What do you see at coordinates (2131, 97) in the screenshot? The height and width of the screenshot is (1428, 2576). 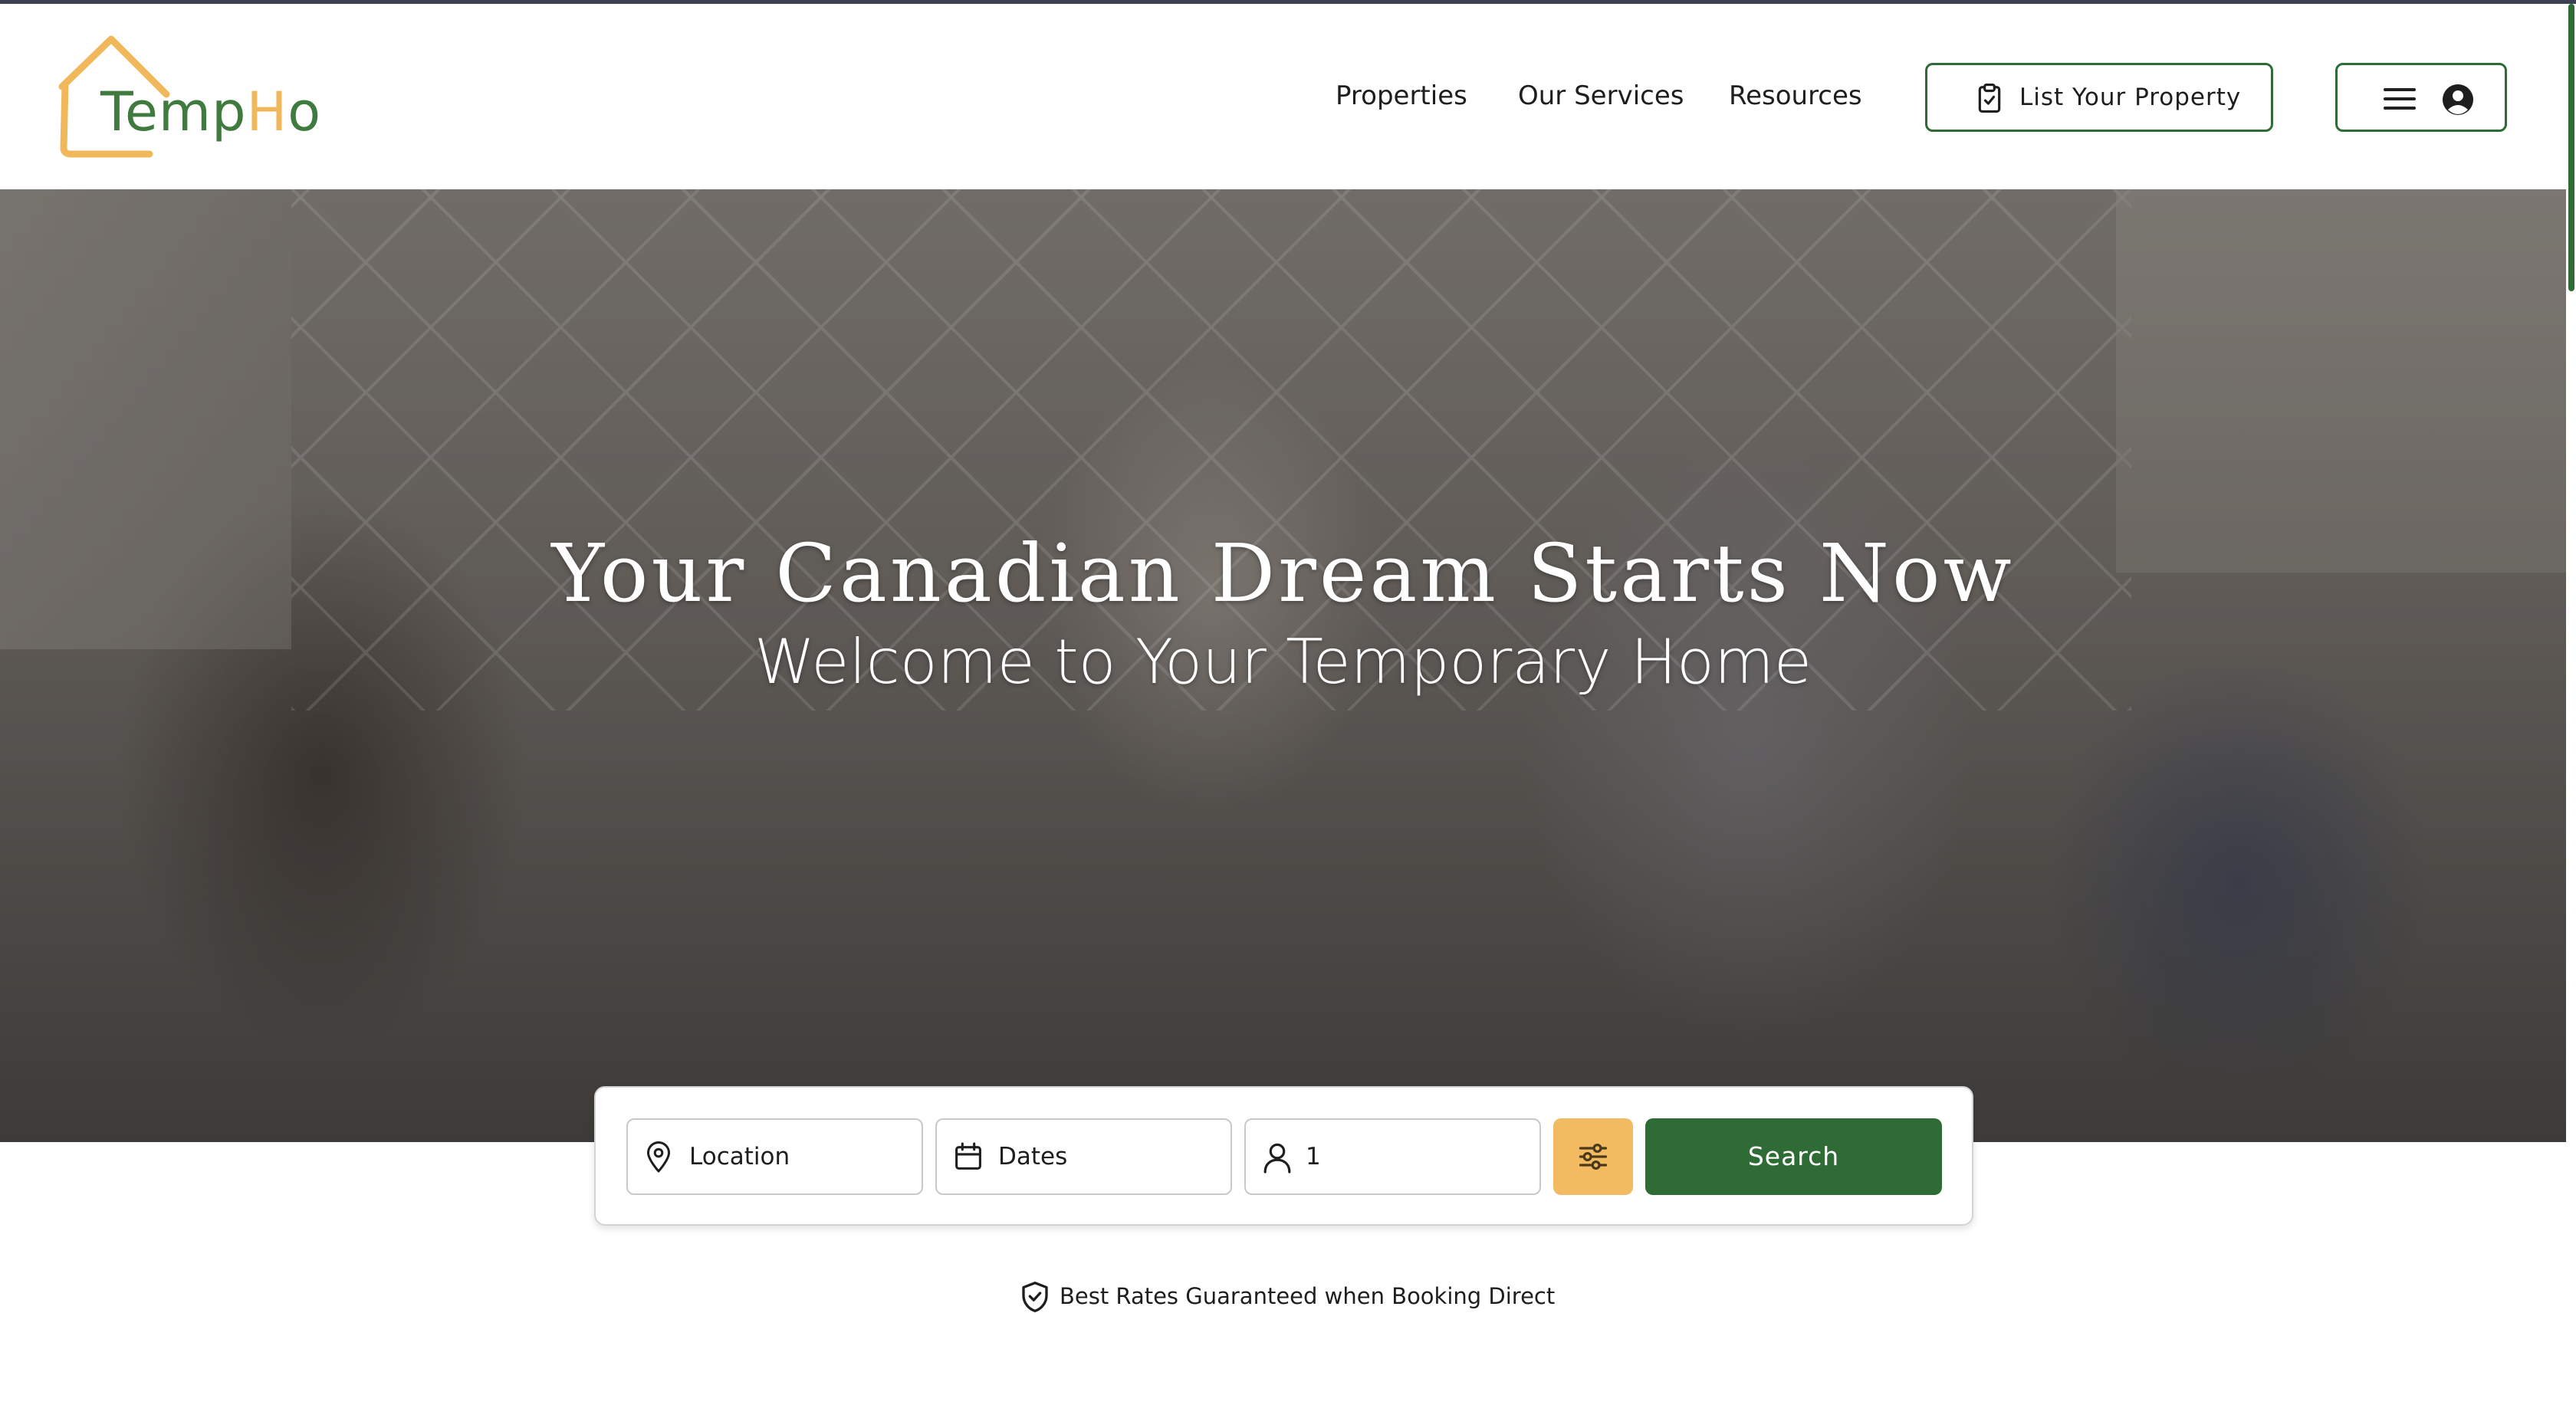 I see `list-your-property-label: List Your Property` at bounding box center [2131, 97].